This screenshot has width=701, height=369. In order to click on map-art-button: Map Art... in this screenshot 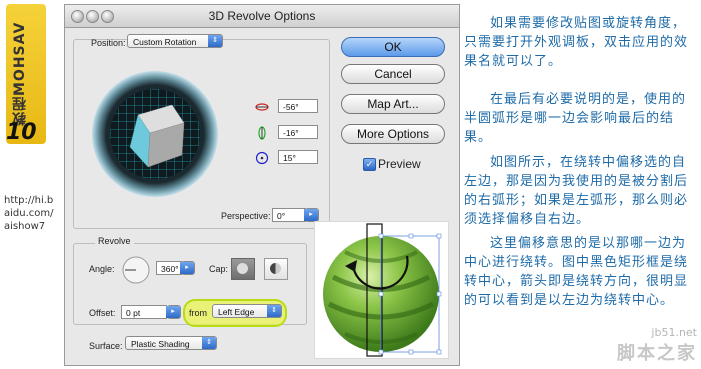, I will do `click(393, 104)`.